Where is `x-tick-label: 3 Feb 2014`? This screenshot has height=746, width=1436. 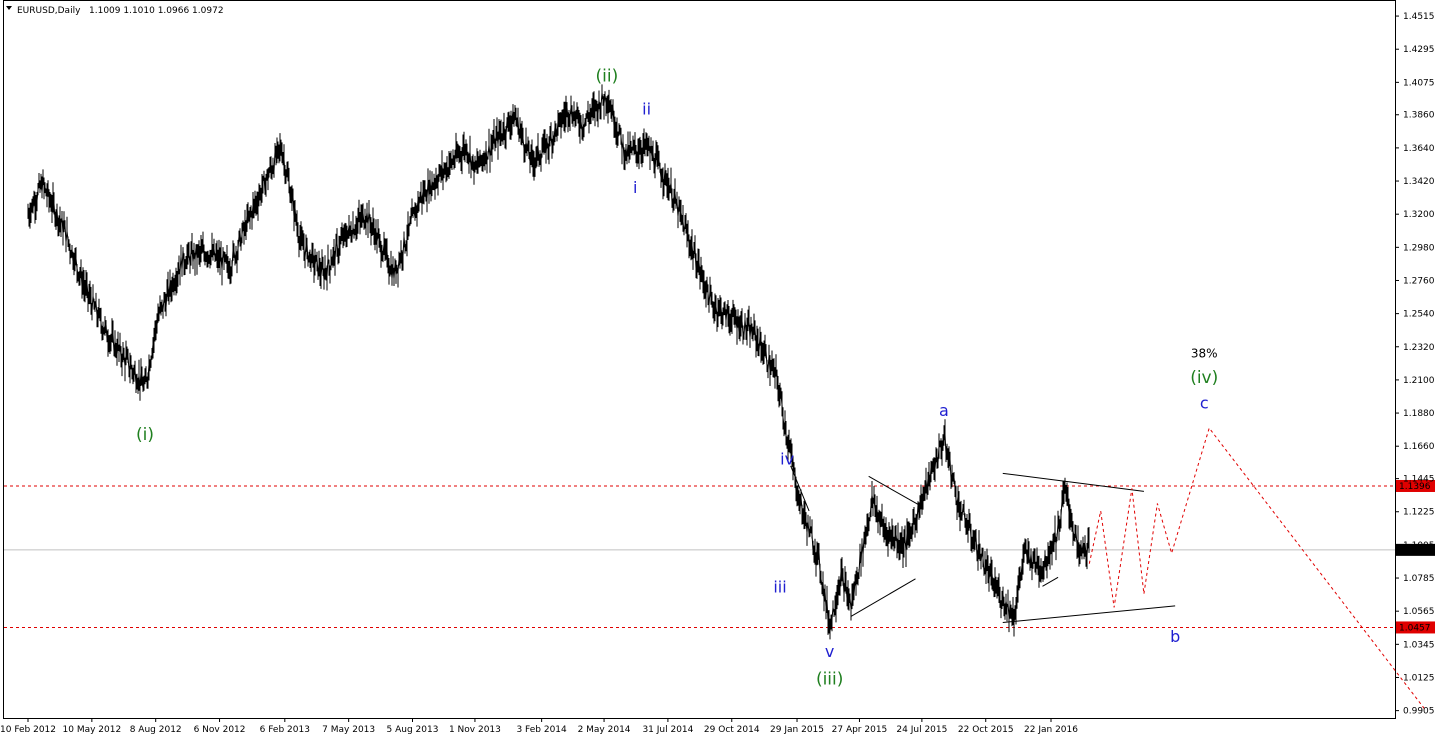
x-tick-label: 3 Feb 2014 is located at coordinates (541, 730).